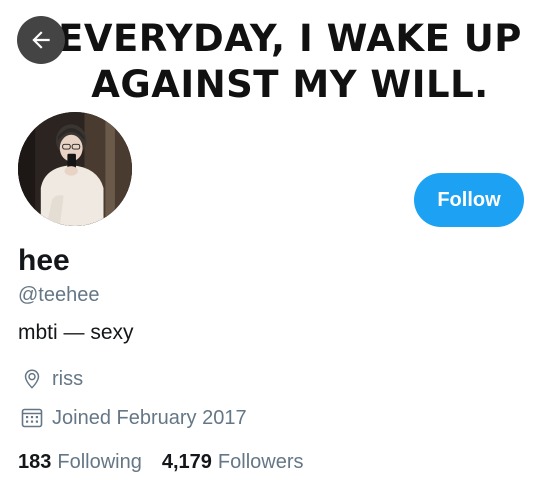 Image resolution: width=540 pixels, height=489 pixels. What do you see at coordinates (469, 200) in the screenshot?
I see `follow-button: Follow` at bounding box center [469, 200].